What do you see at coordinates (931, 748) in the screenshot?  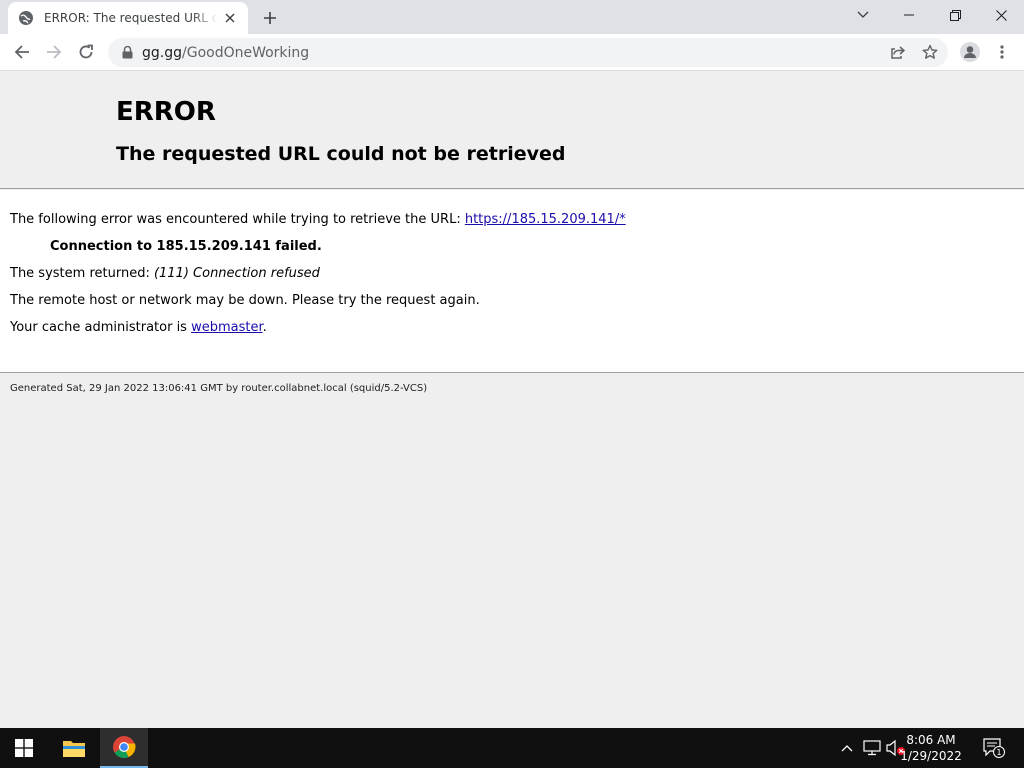 I see `system-clock: 8:06 AM 1/29/2022` at bounding box center [931, 748].